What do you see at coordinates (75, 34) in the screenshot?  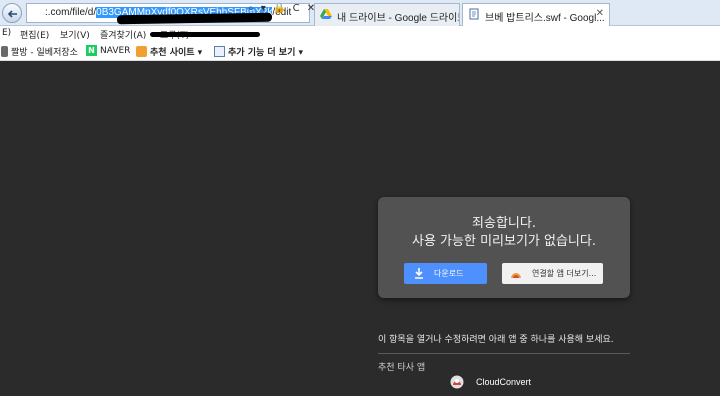 I see `menu-item-view: 보기(V)` at bounding box center [75, 34].